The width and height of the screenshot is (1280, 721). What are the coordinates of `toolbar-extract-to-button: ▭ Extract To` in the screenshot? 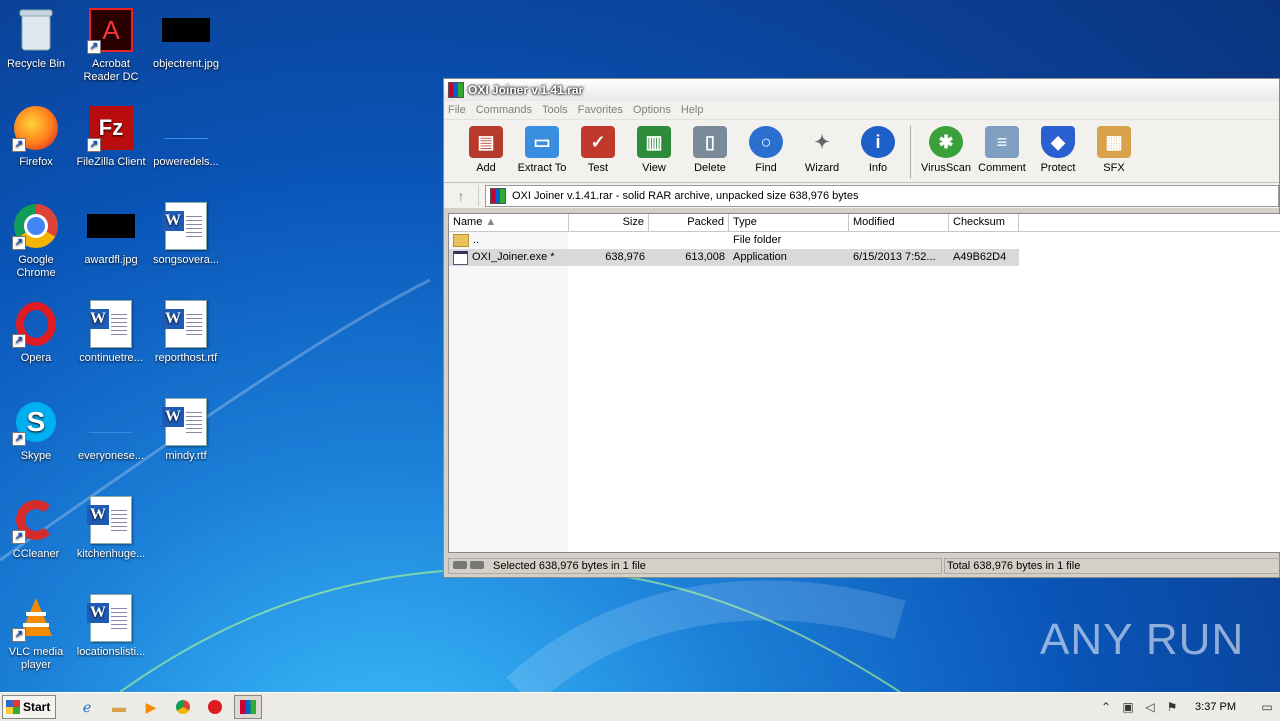 It's located at (542, 147).